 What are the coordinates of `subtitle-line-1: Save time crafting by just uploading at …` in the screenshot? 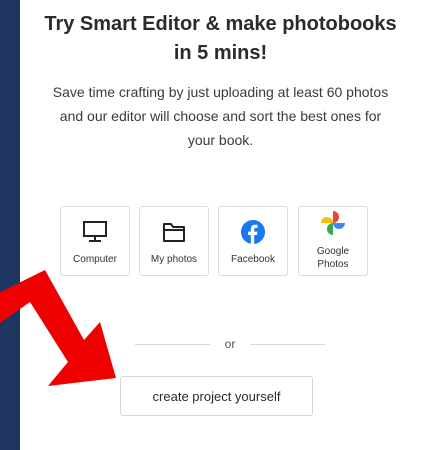 It's located at (220, 92).